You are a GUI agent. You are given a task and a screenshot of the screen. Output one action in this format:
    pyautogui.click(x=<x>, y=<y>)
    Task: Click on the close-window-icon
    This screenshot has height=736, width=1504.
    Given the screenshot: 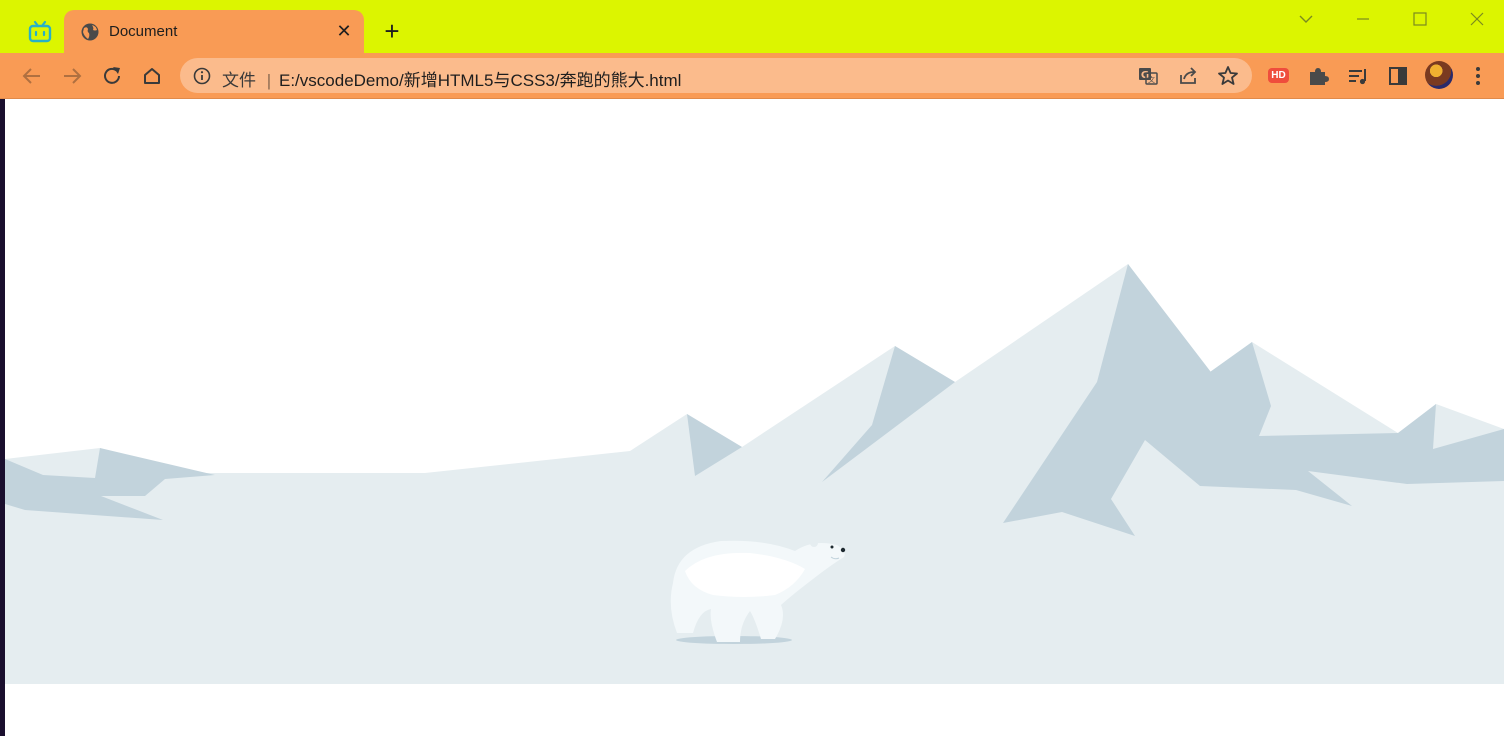 What is the action you would take?
    pyautogui.click(x=1477, y=19)
    